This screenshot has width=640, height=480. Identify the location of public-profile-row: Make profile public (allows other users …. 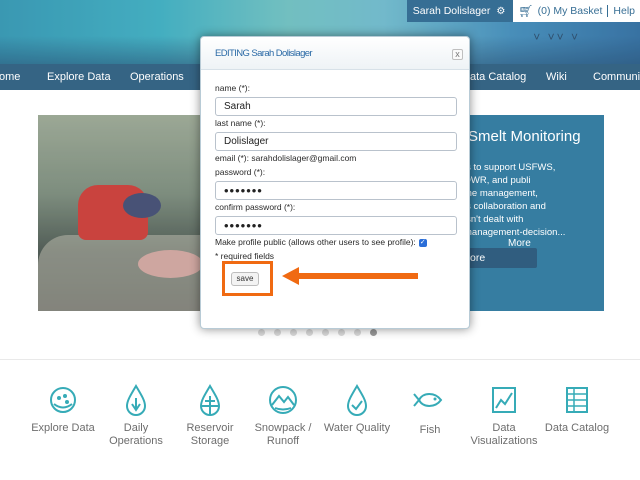
(321, 242).